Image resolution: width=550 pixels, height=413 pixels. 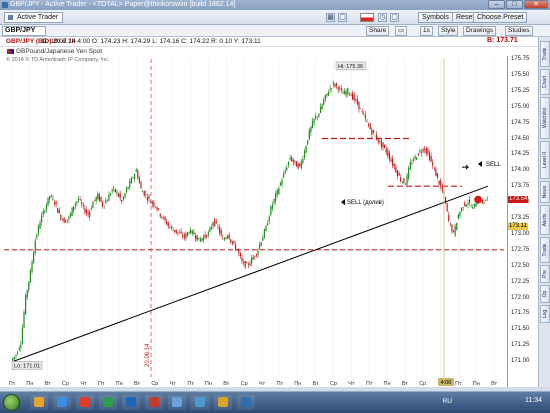 I want to click on y-tick-label: 174.50, so click(x=520, y=138).